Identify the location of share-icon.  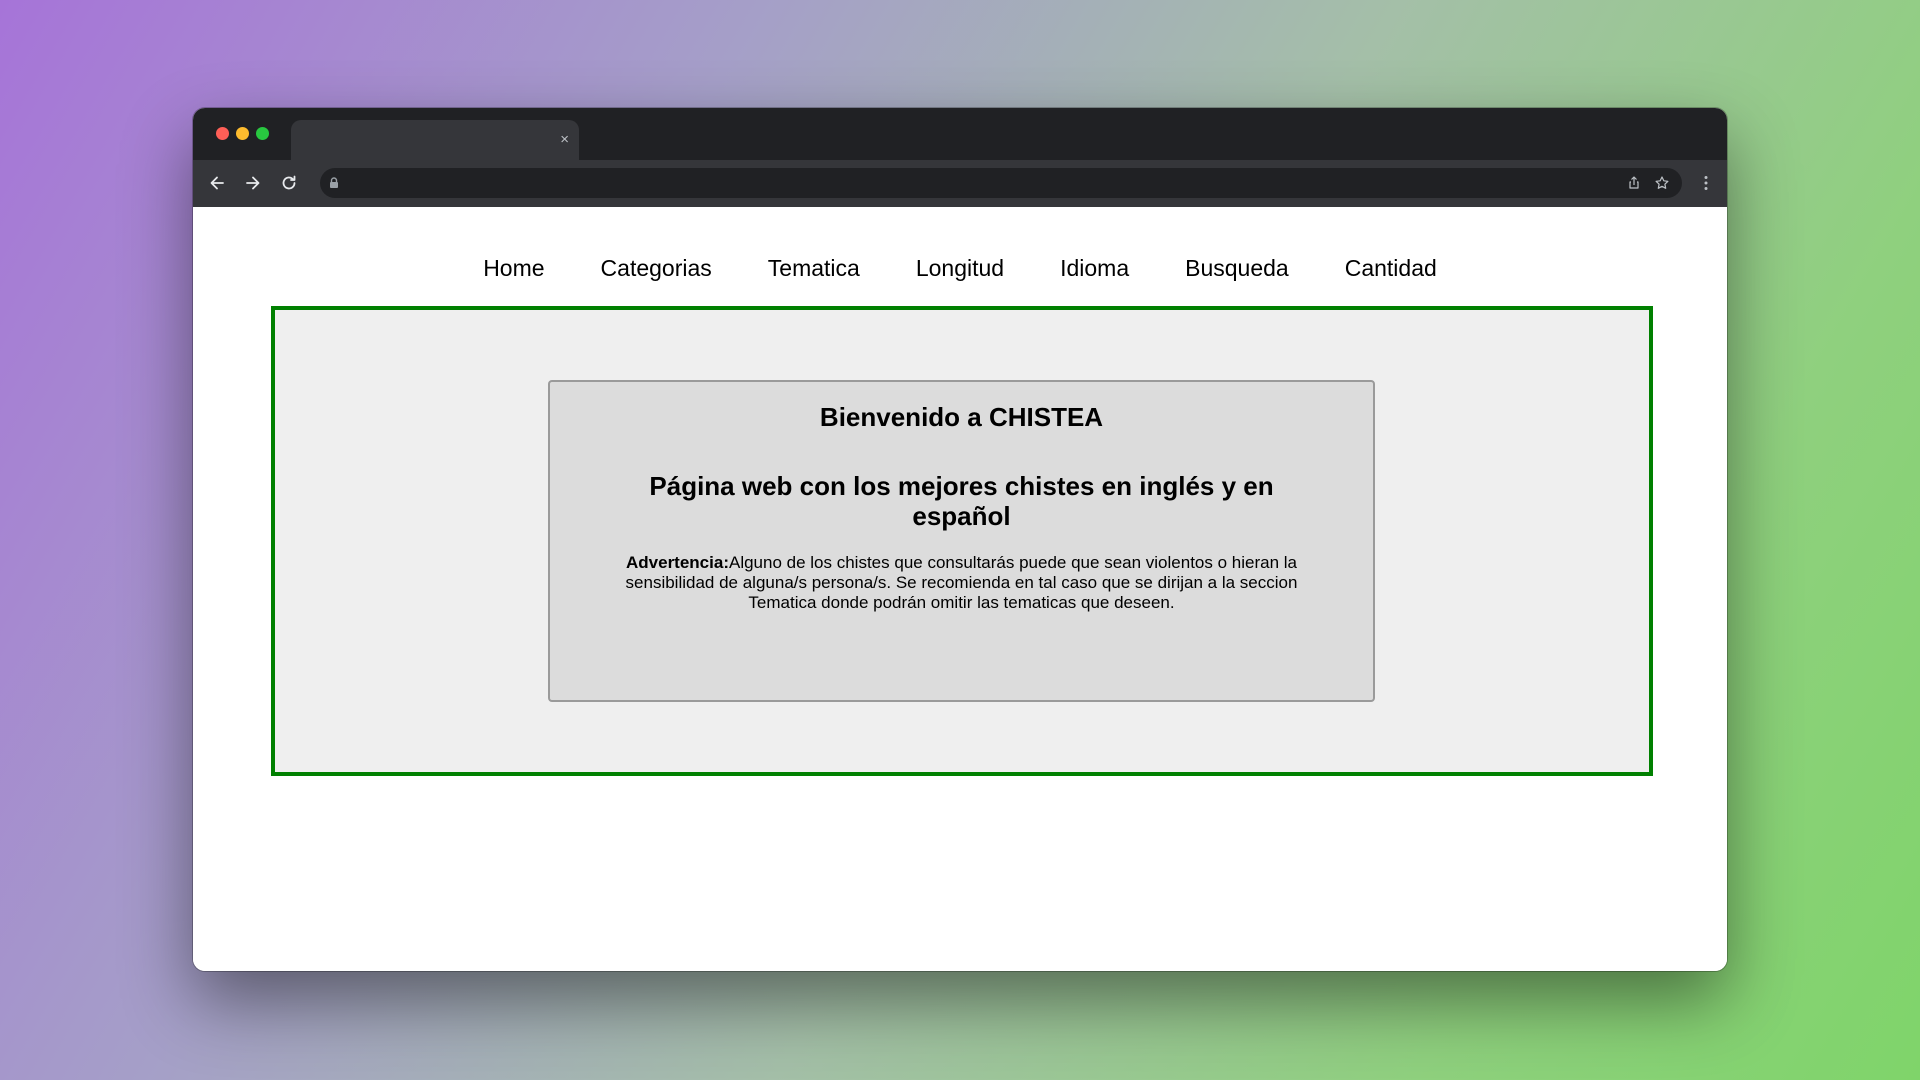
(1634, 183).